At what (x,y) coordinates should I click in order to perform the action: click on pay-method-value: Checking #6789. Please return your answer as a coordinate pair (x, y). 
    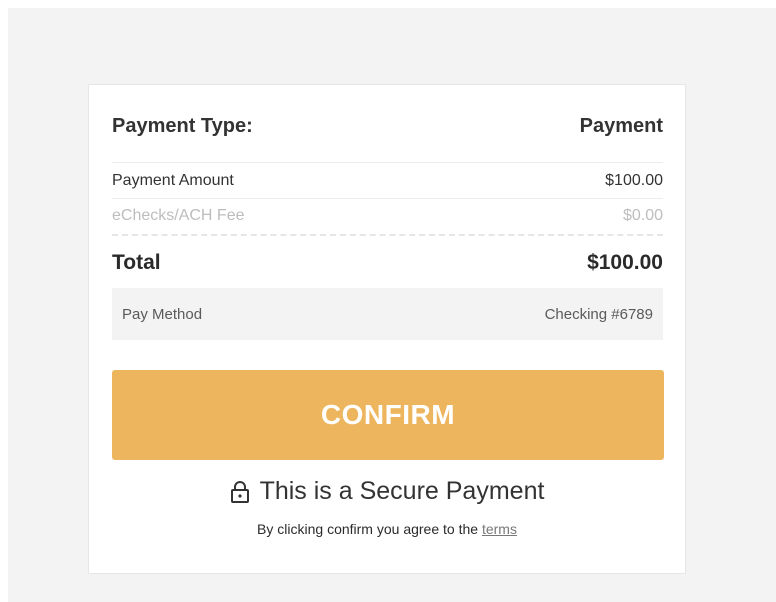
    Looking at the image, I should click on (598, 314).